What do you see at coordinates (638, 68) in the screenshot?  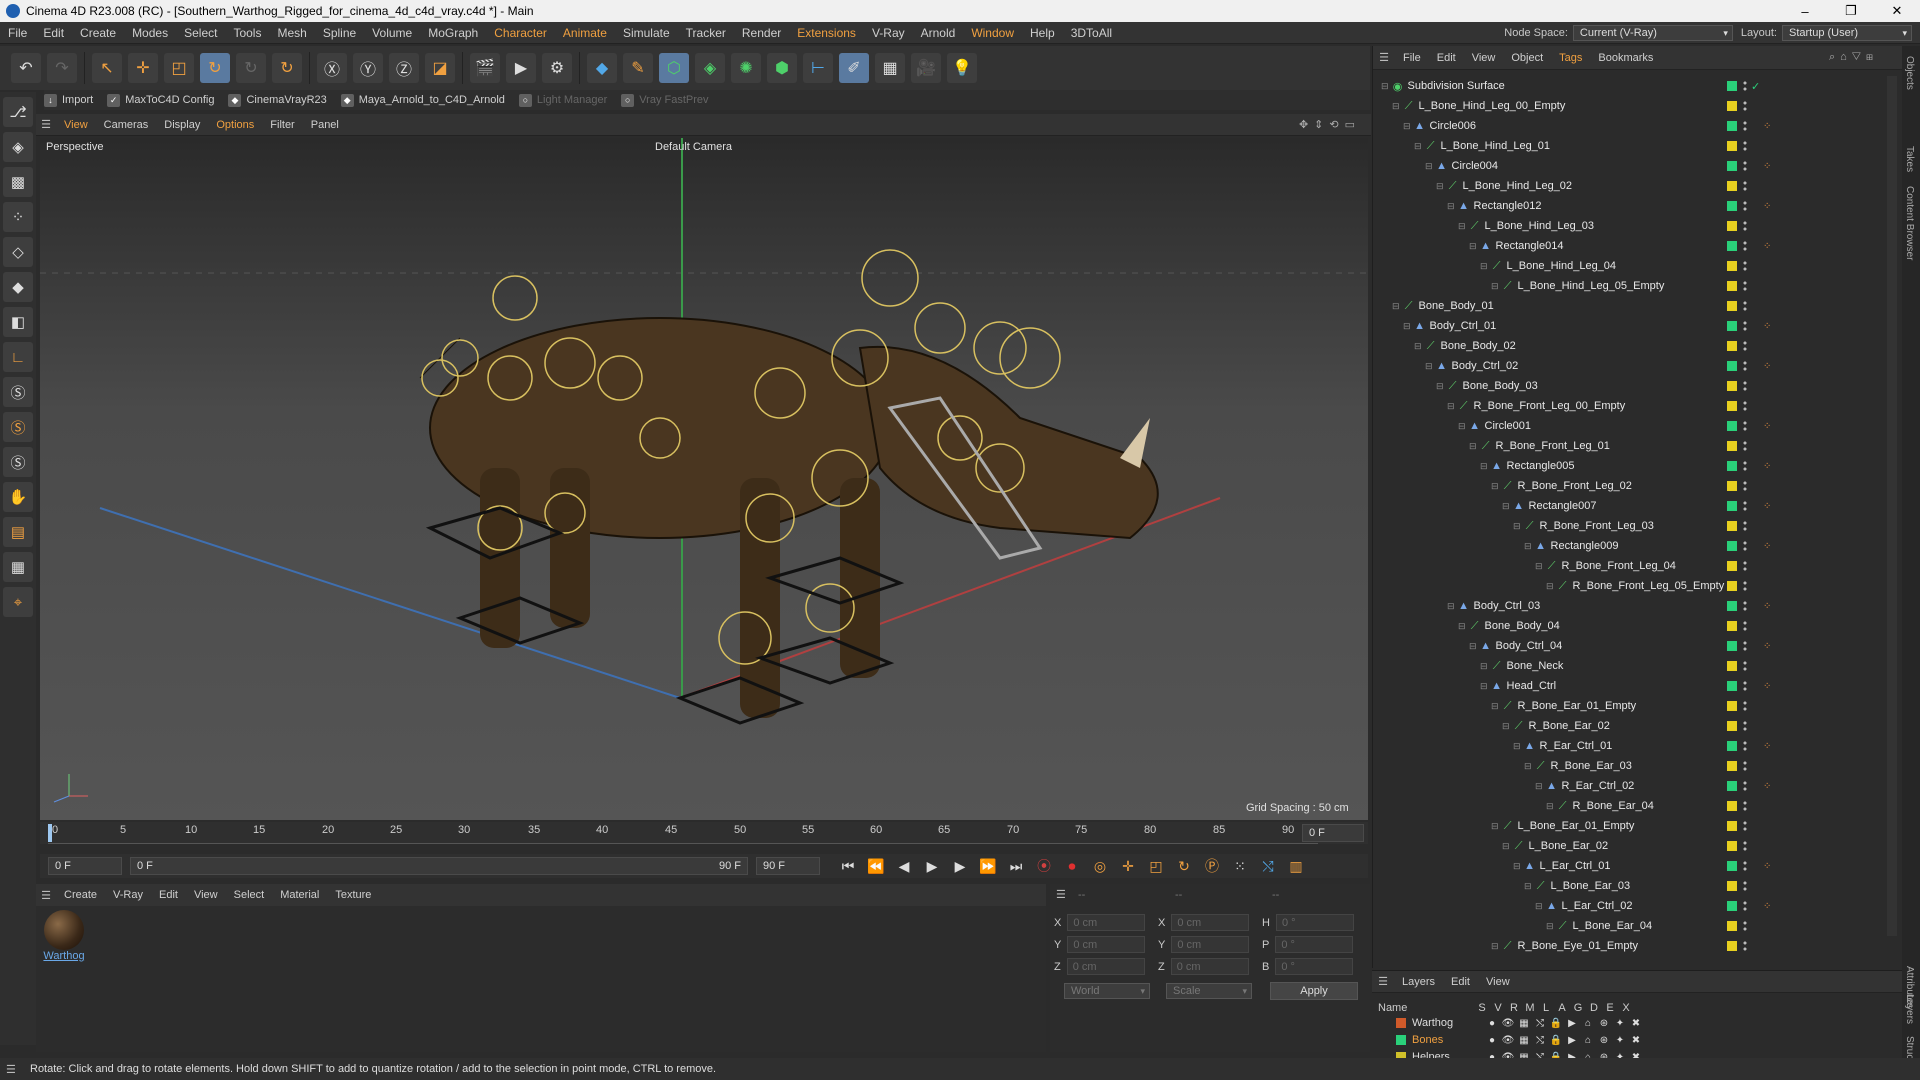 I see `pen-icon: ✎` at bounding box center [638, 68].